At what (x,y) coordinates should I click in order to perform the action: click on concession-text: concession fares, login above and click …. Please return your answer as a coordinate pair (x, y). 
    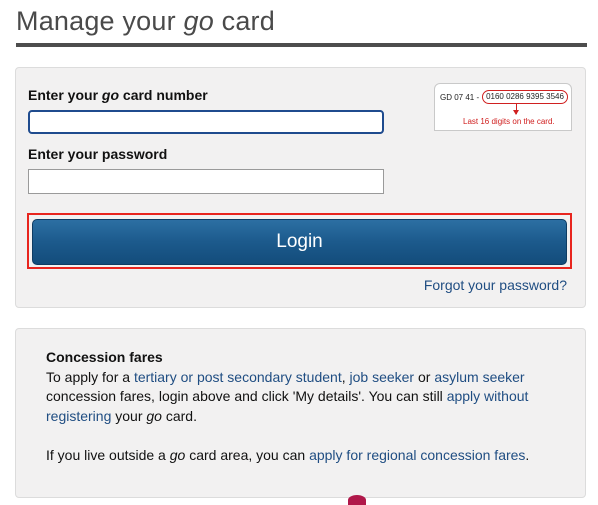
    Looking at the image, I should click on (246, 396).